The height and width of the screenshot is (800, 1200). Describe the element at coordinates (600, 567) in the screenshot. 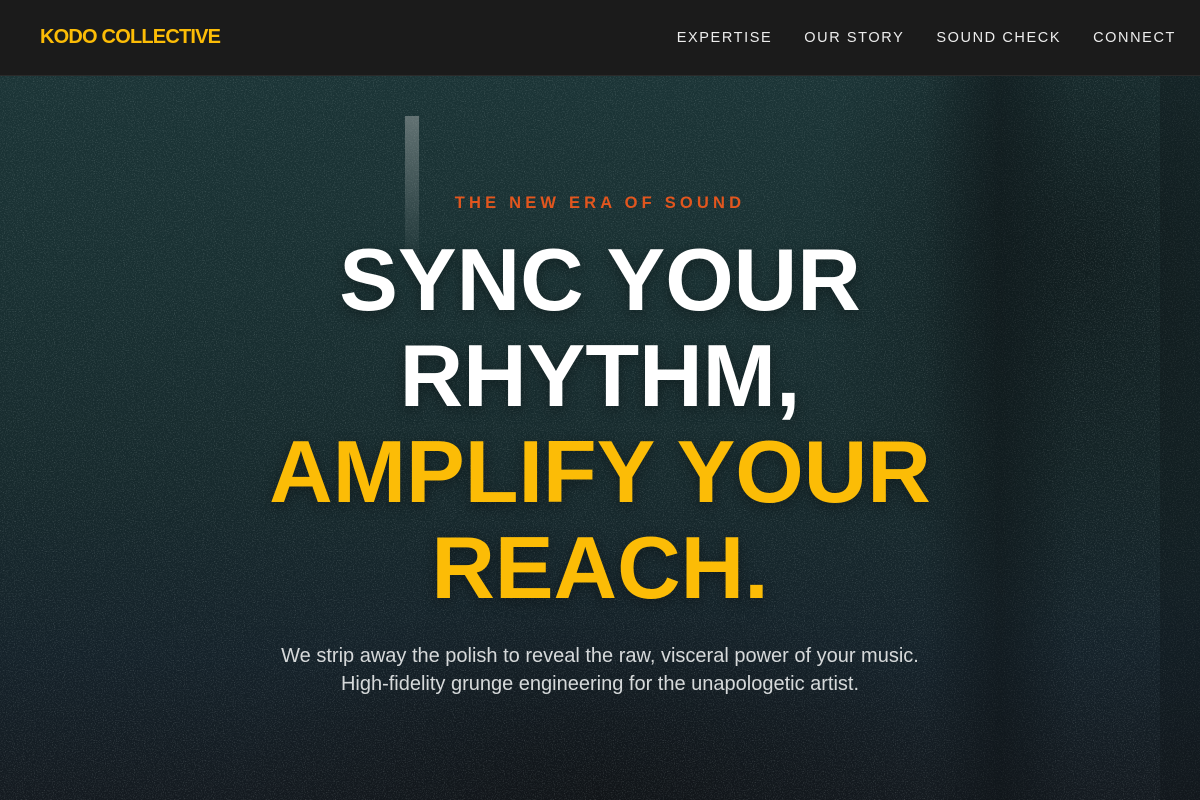

I see `headline-line-4: REACH.` at that location.